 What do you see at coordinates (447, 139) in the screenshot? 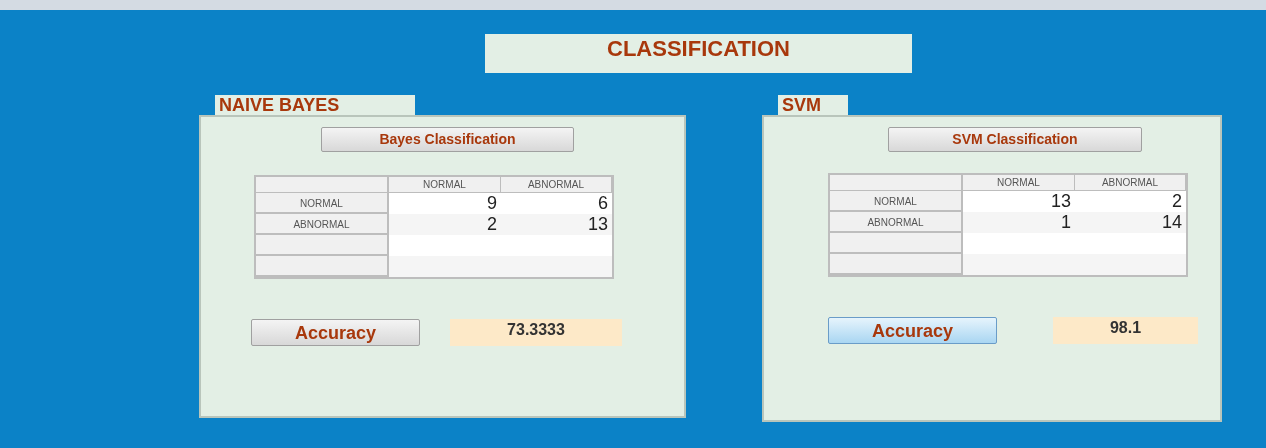
I see `classification-button: Bayes Classification` at bounding box center [447, 139].